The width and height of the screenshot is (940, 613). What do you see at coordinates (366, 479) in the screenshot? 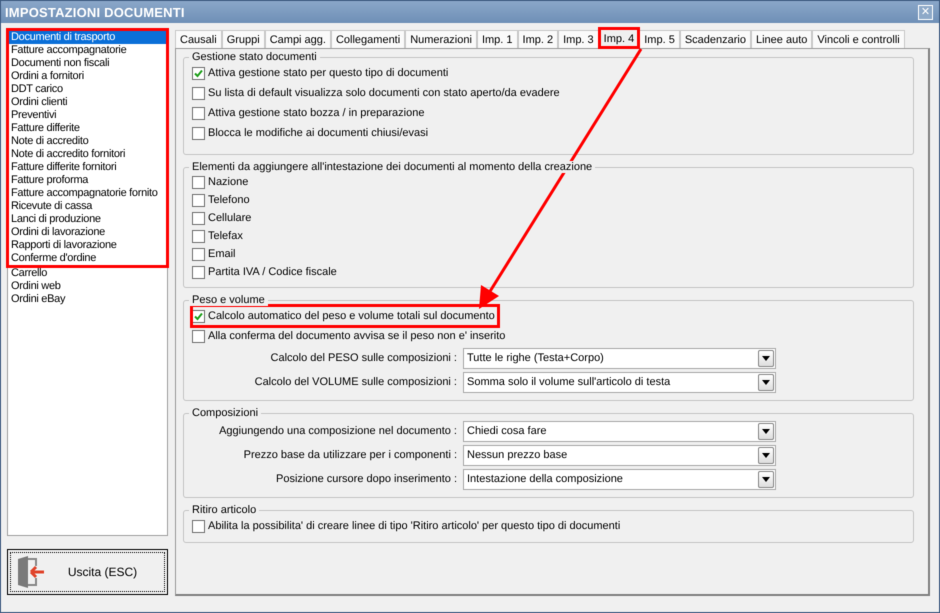
I see `field-label: Posizione cursore dopo inserimento :` at bounding box center [366, 479].